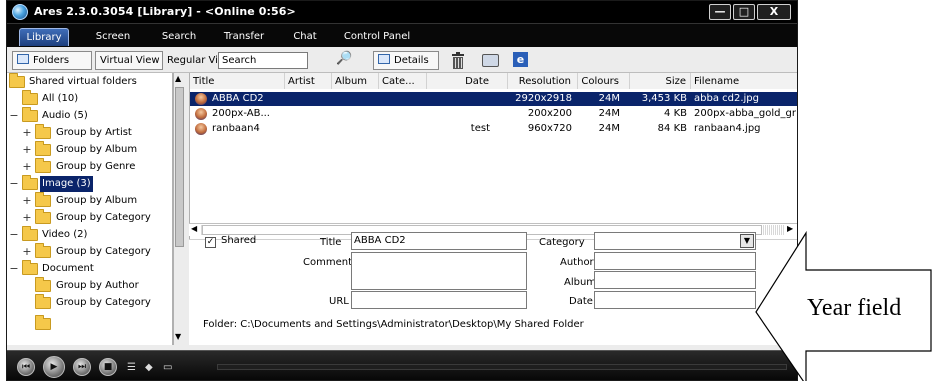  What do you see at coordinates (480, 128) in the screenshot?
I see `cell-date: test` at bounding box center [480, 128].